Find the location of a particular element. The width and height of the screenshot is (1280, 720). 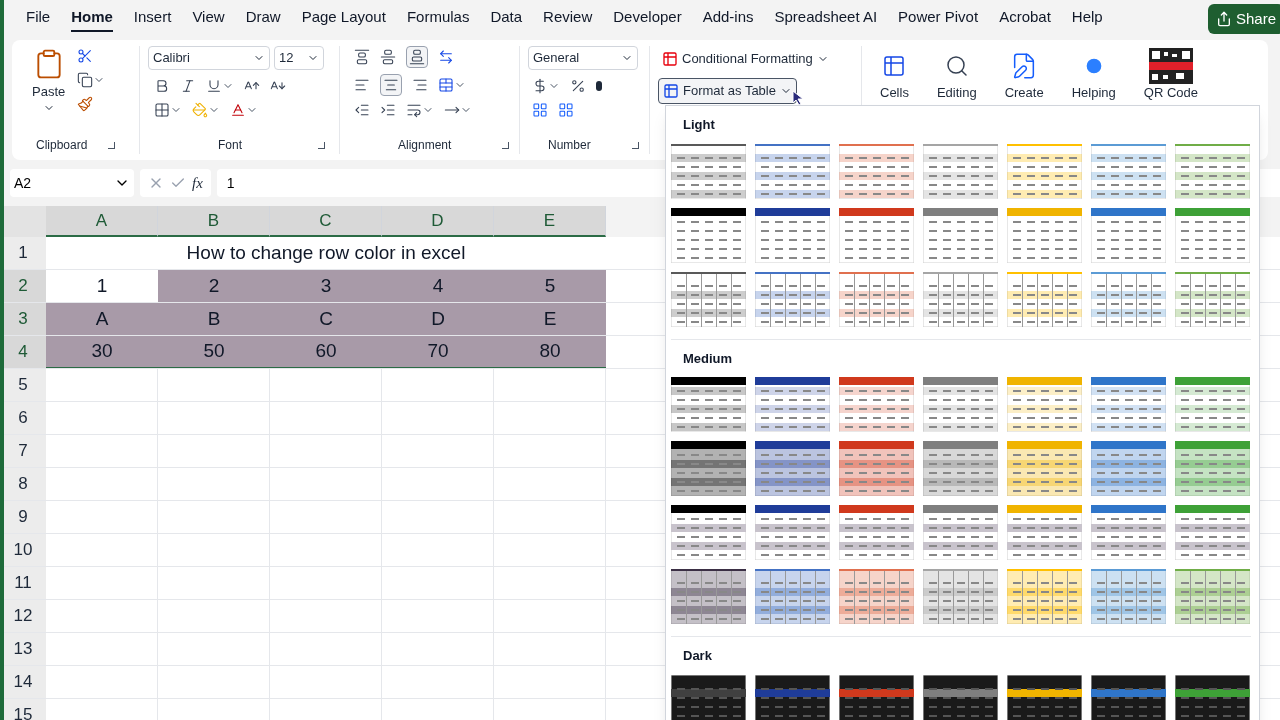

italic-icon is located at coordinates (188, 86).